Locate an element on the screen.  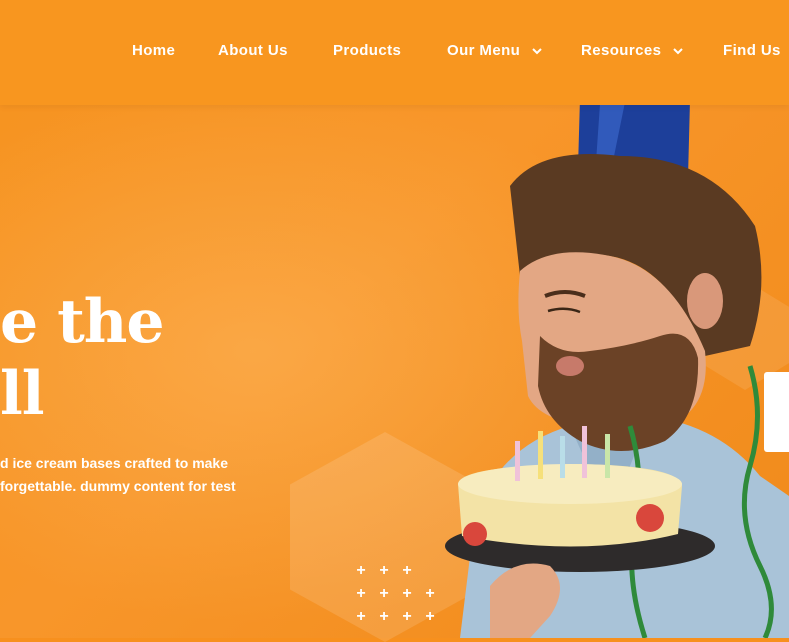
nav-item-find-us: Find Us is located at coordinates (752, 51).